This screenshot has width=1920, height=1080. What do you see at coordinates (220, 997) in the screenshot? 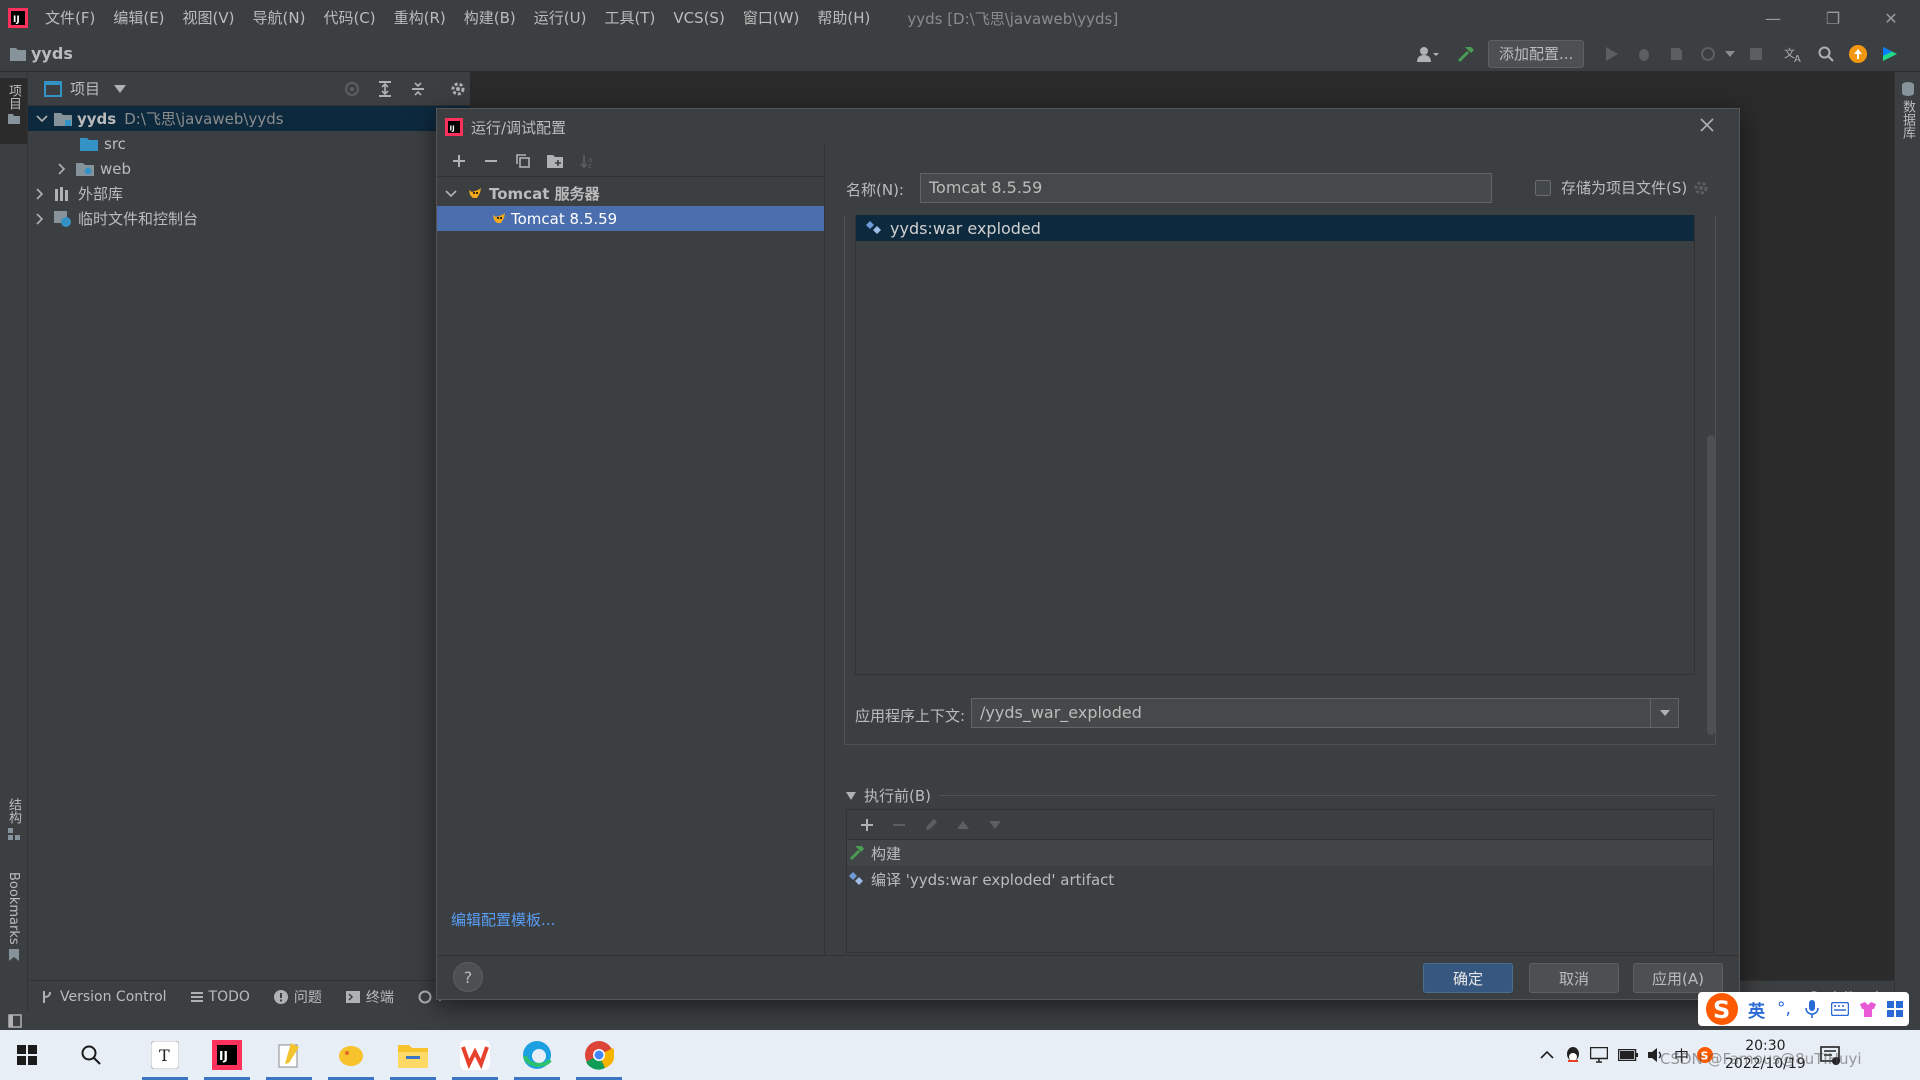
I see `todo-tab: TODO` at bounding box center [220, 997].